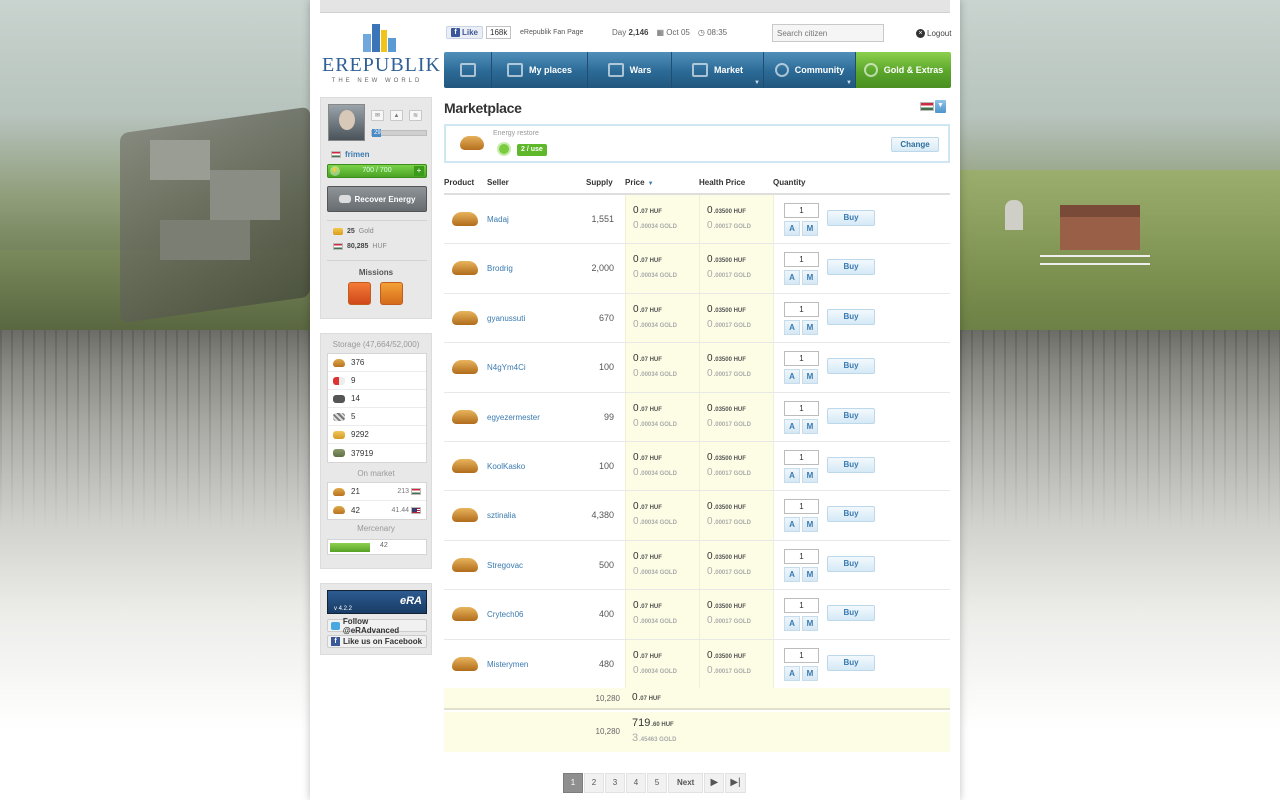 This screenshot has width=1280, height=800. Describe the element at coordinates (468, 70) in the screenshot. I see `nav-home` at that location.